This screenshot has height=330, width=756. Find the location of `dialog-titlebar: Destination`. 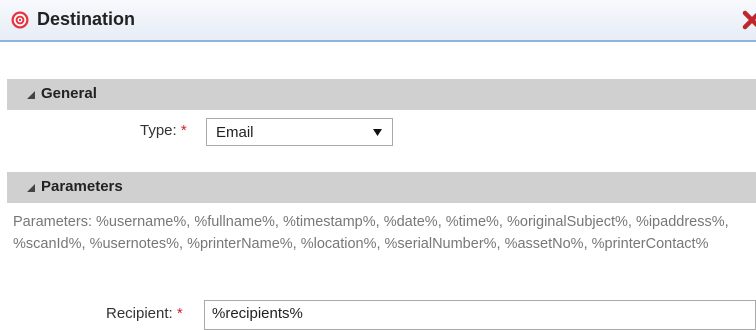

dialog-titlebar: Destination is located at coordinates (378, 21).